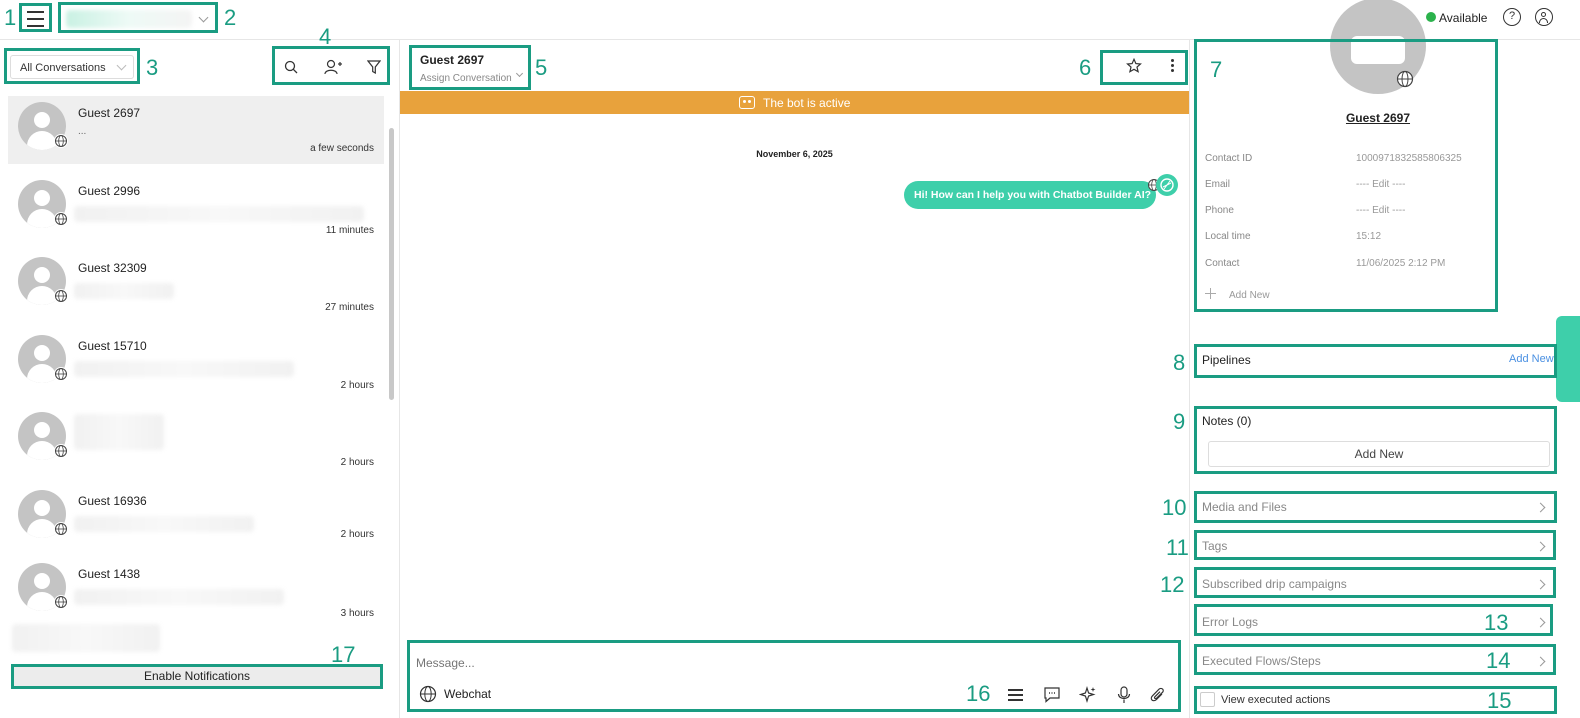 The image size is (1580, 718). Describe the element at coordinates (1172, 584) in the screenshot. I see `annotation-number: 12` at that location.